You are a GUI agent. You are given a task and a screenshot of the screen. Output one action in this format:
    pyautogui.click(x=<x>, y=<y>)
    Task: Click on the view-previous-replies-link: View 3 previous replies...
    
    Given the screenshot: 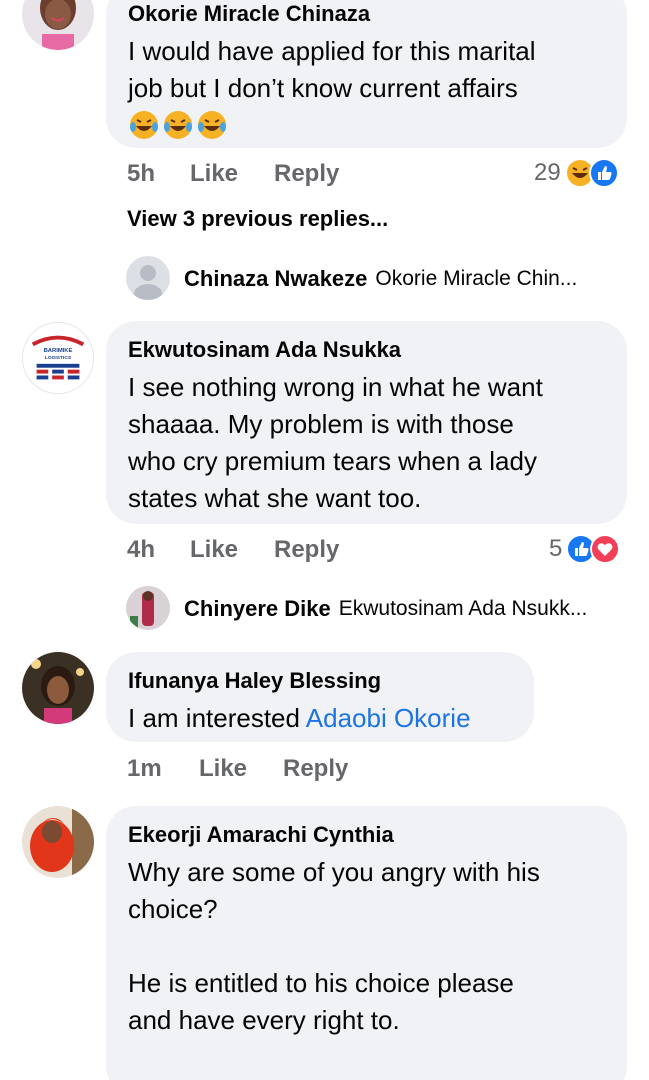 What is the action you would take?
    pyautogui.click(x=257, y=219)
    